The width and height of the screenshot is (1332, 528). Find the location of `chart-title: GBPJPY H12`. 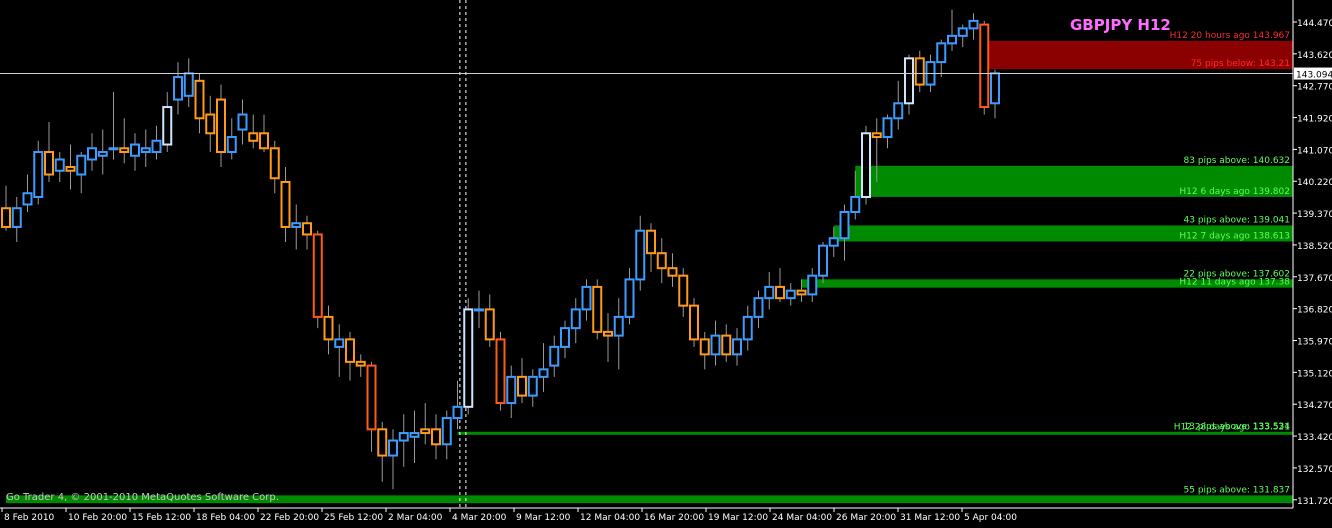

chart-title: GBPJPY H12 is located at coordinates (1120, 25).